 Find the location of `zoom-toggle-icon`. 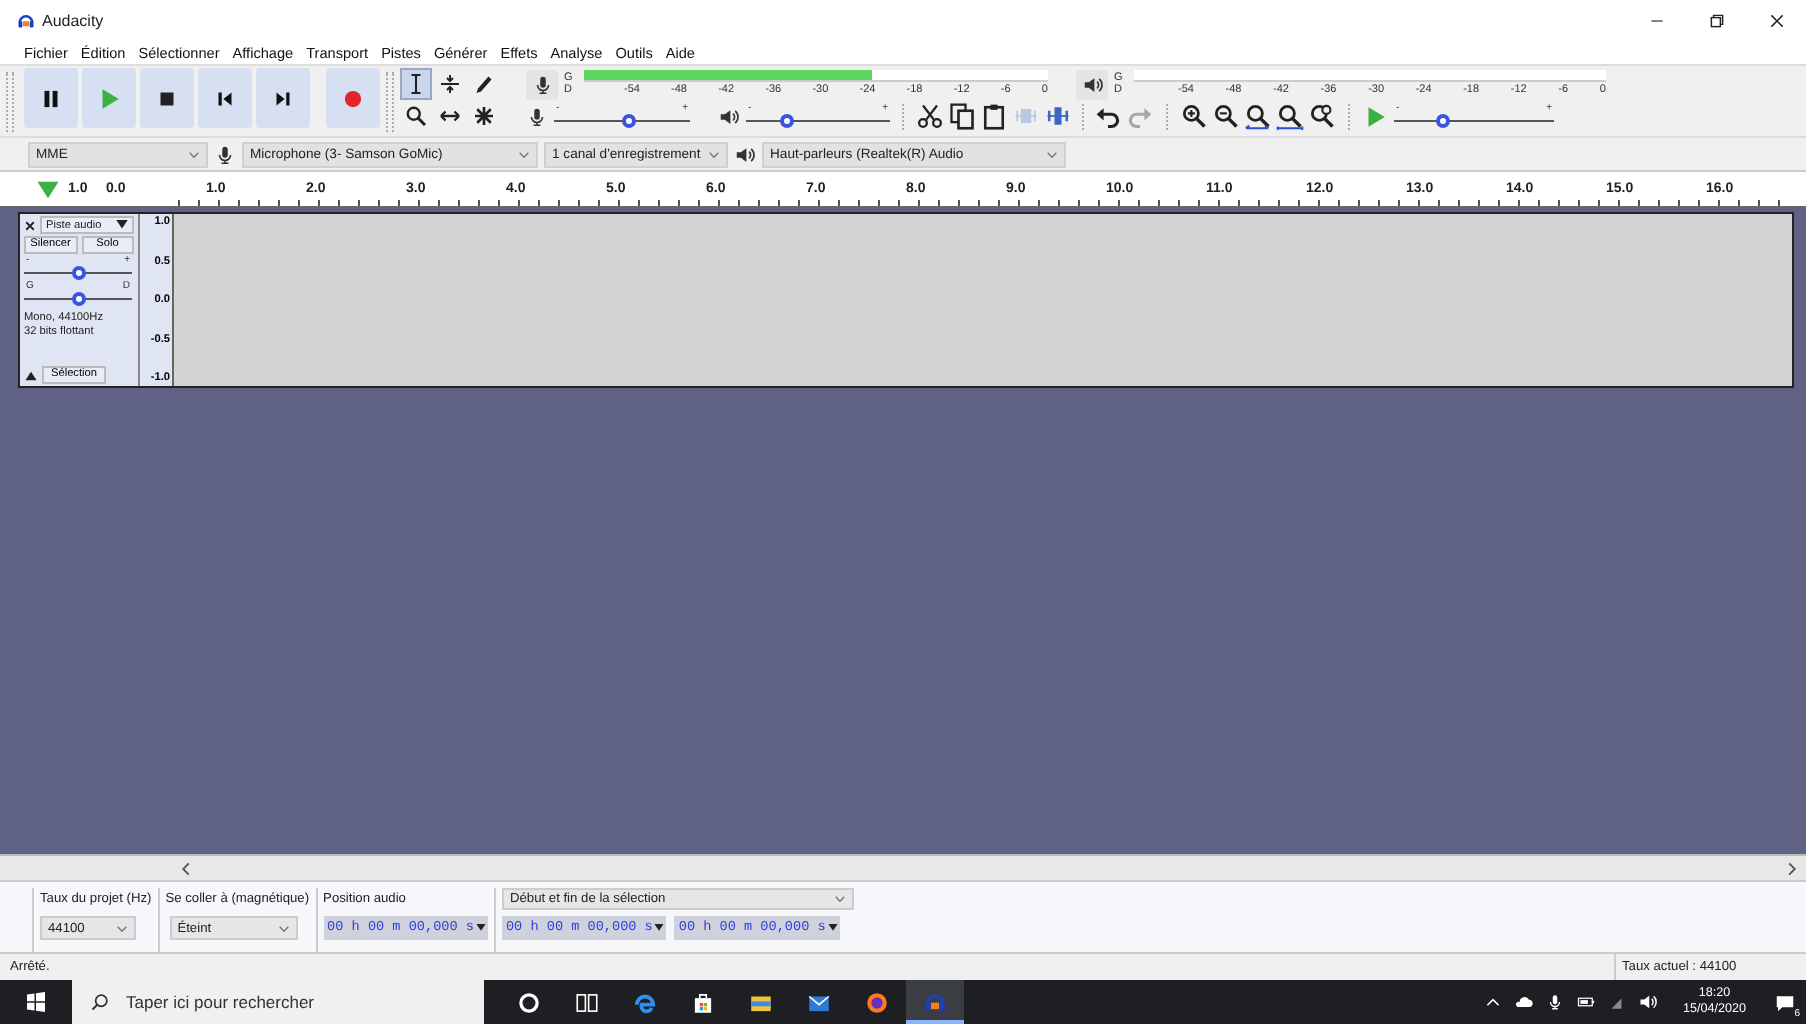

zoom-toggle-icon is located at coordinates (1322, 116).